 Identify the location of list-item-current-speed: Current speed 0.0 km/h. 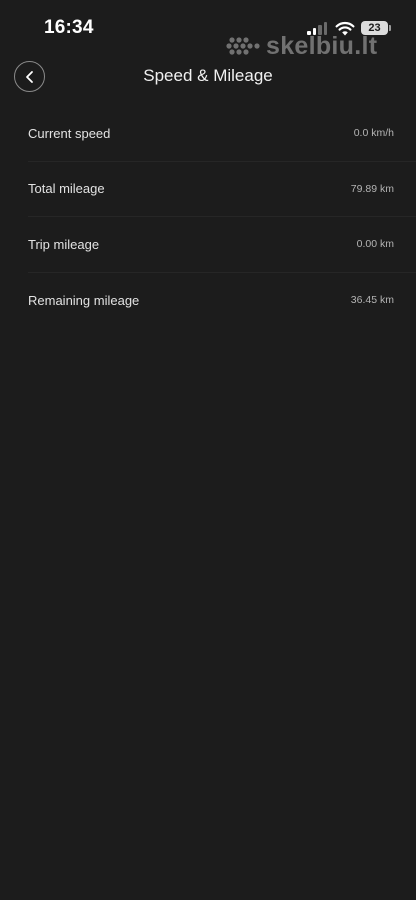
(222, 134).